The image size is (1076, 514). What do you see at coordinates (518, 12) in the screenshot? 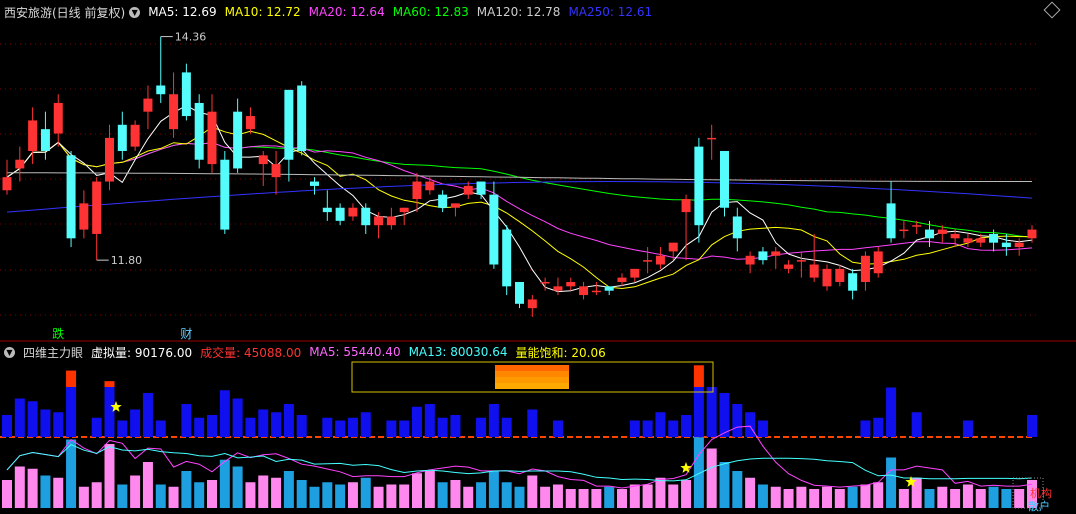
I see `ma120-label: MA120: 12.78` at bounding box center [518, 12].